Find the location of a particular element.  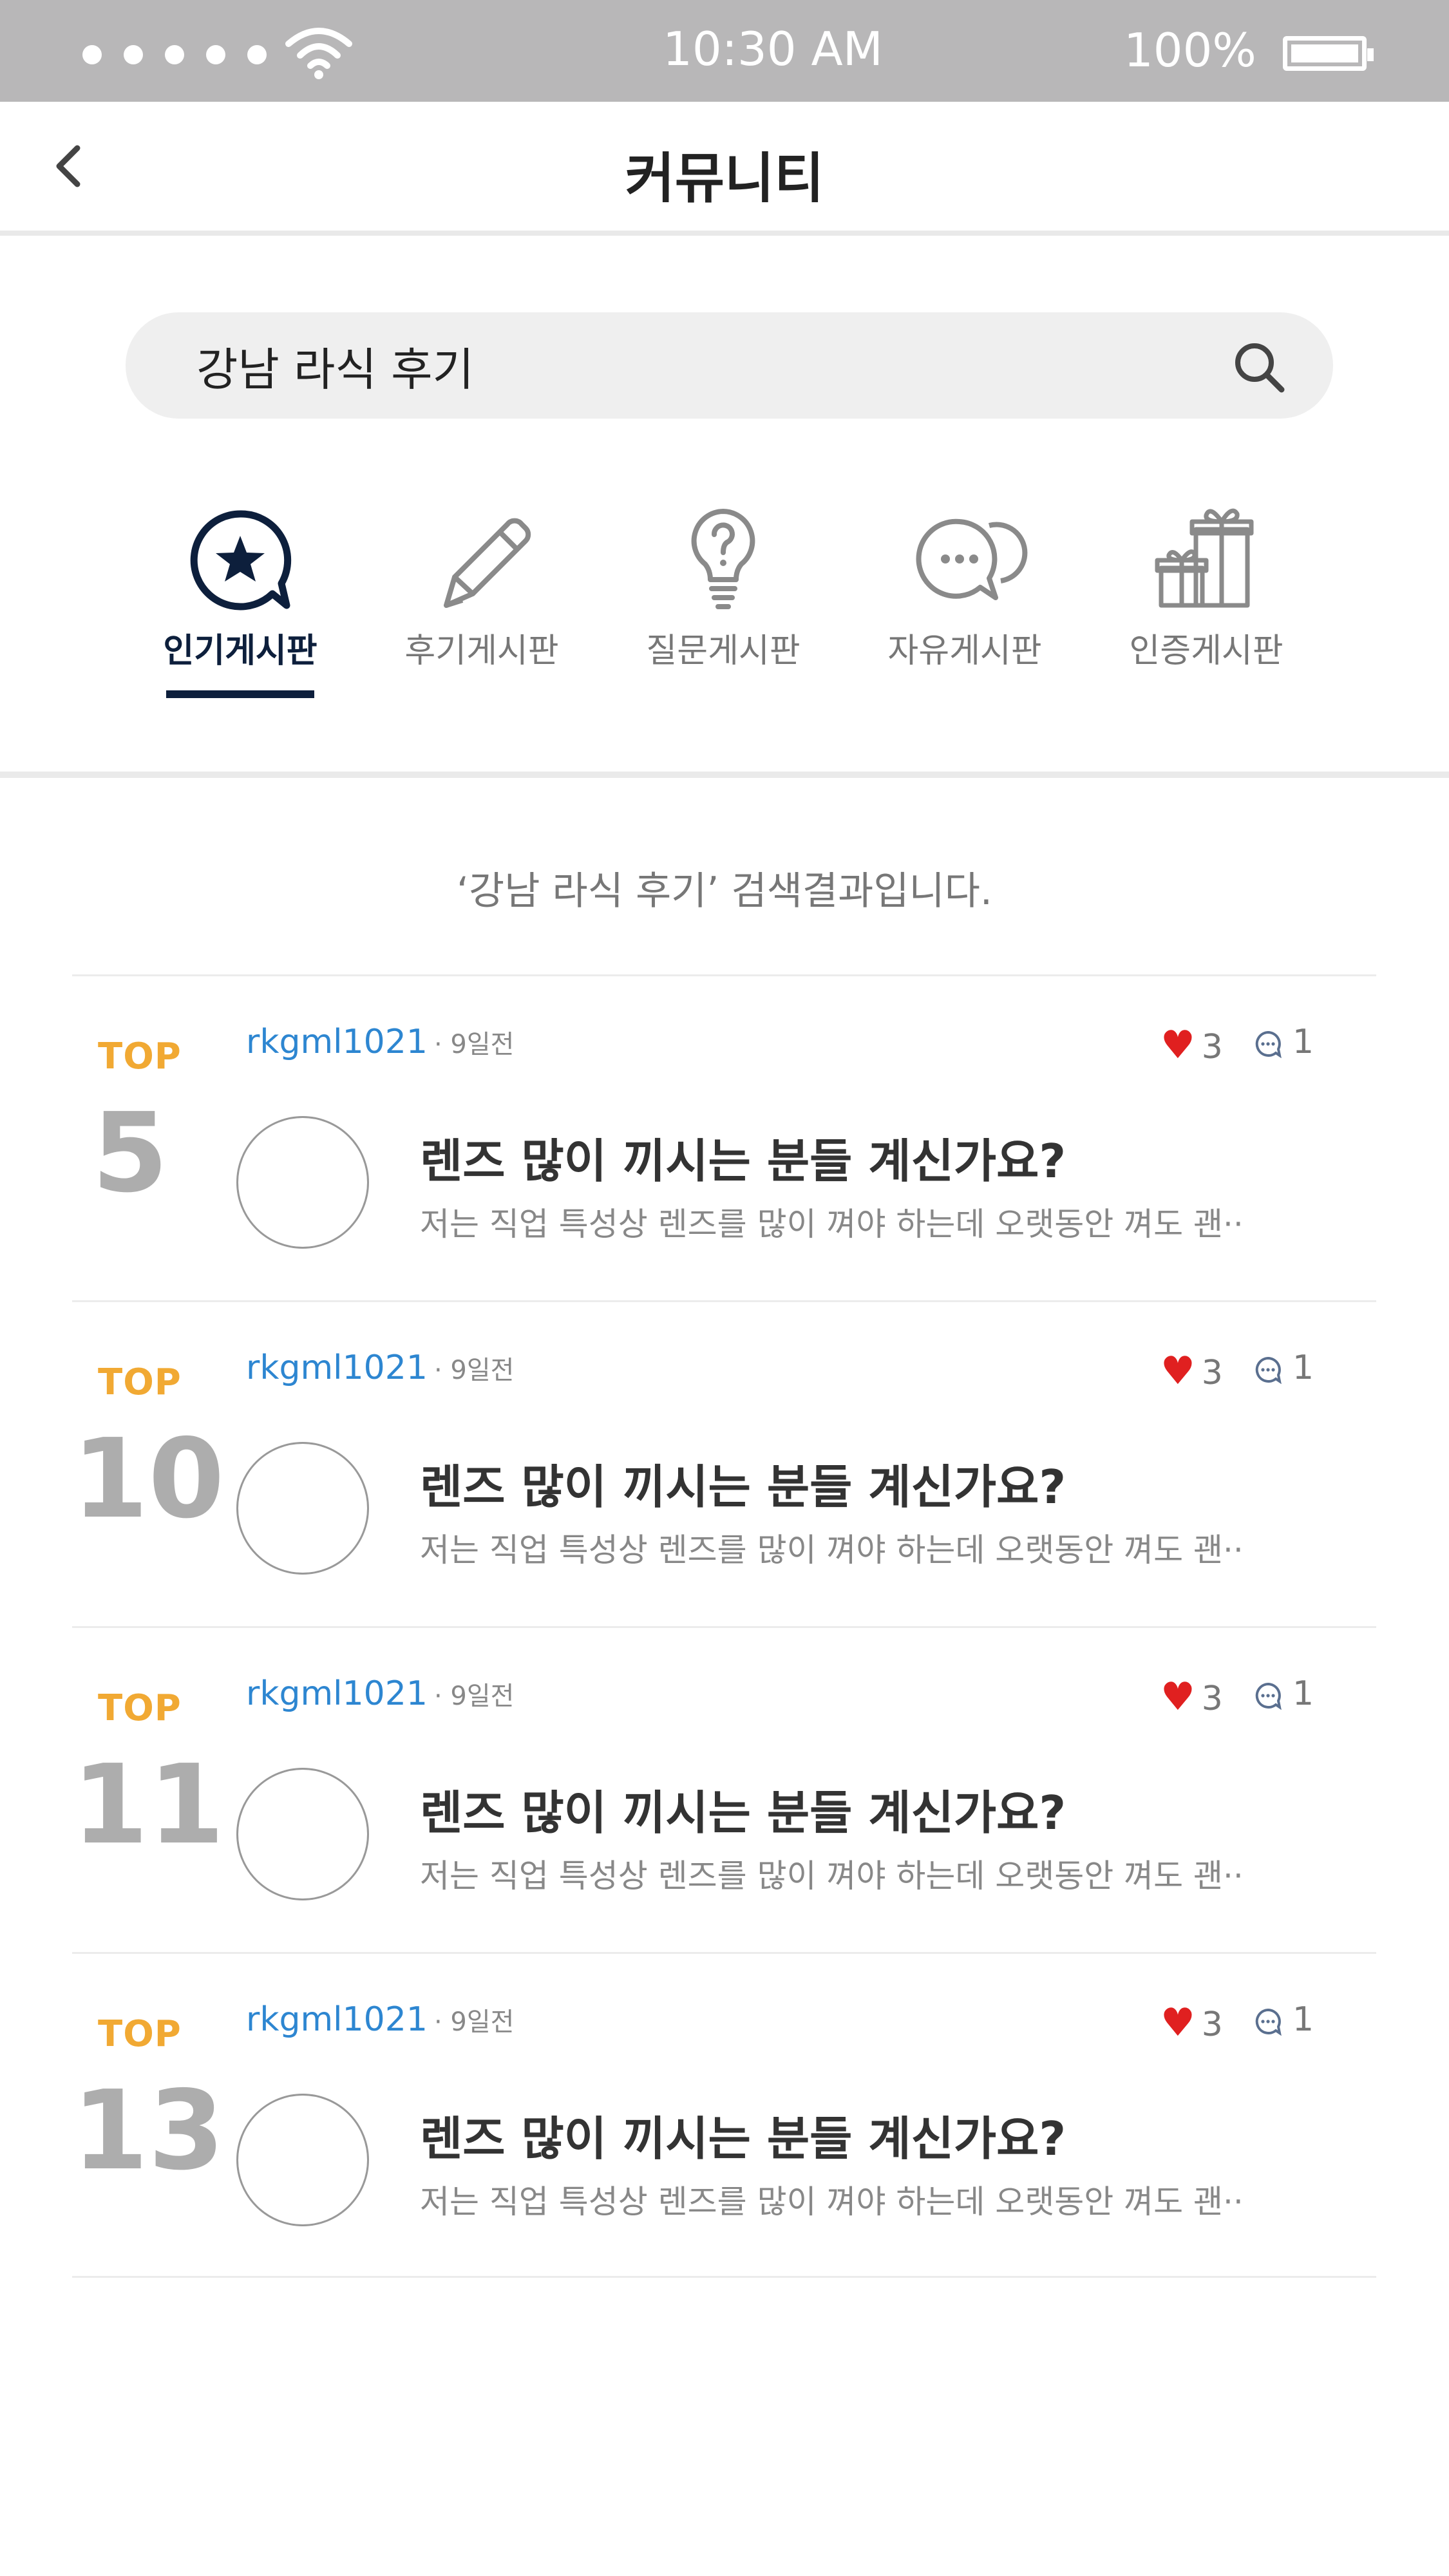

app-header: 커뮤니티 is located at coordinates (724, 169).